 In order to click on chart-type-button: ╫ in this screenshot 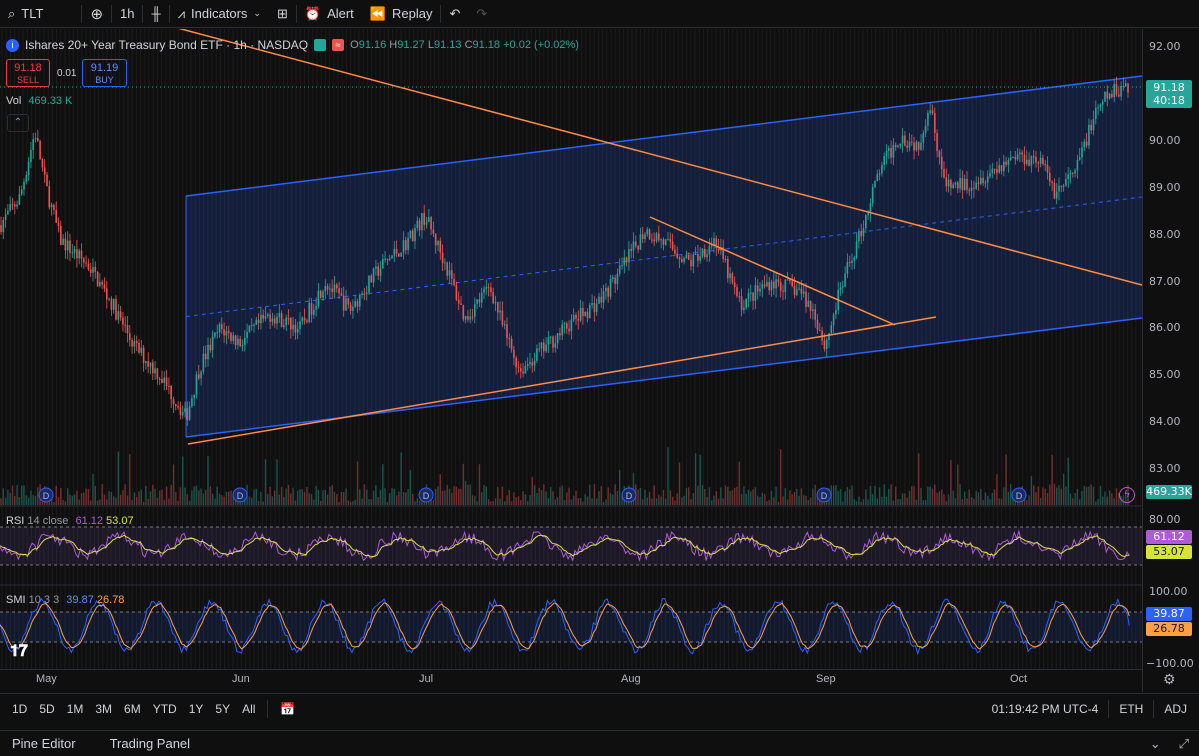, I will do `click(155, 14)`.